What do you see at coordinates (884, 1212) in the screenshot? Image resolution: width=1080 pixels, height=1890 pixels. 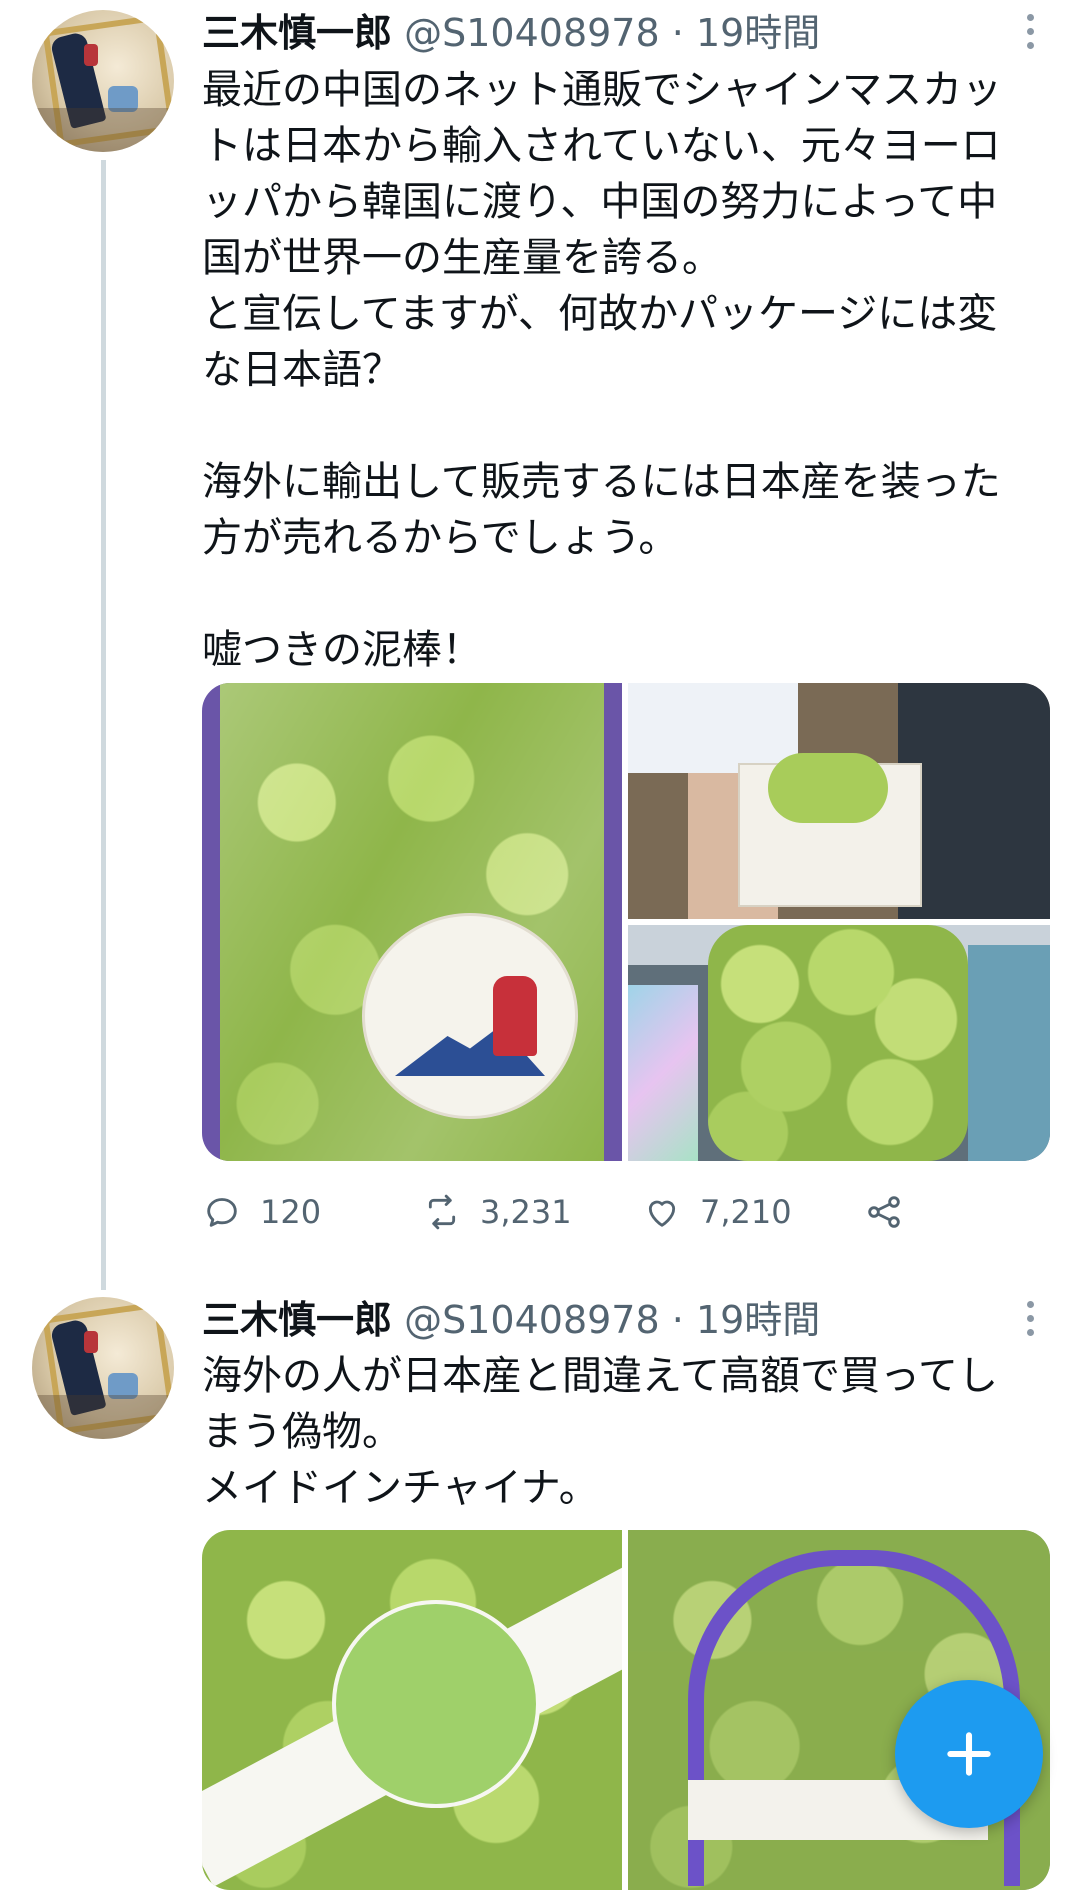 I see `share-icon` at bounding box center [884, 1212].